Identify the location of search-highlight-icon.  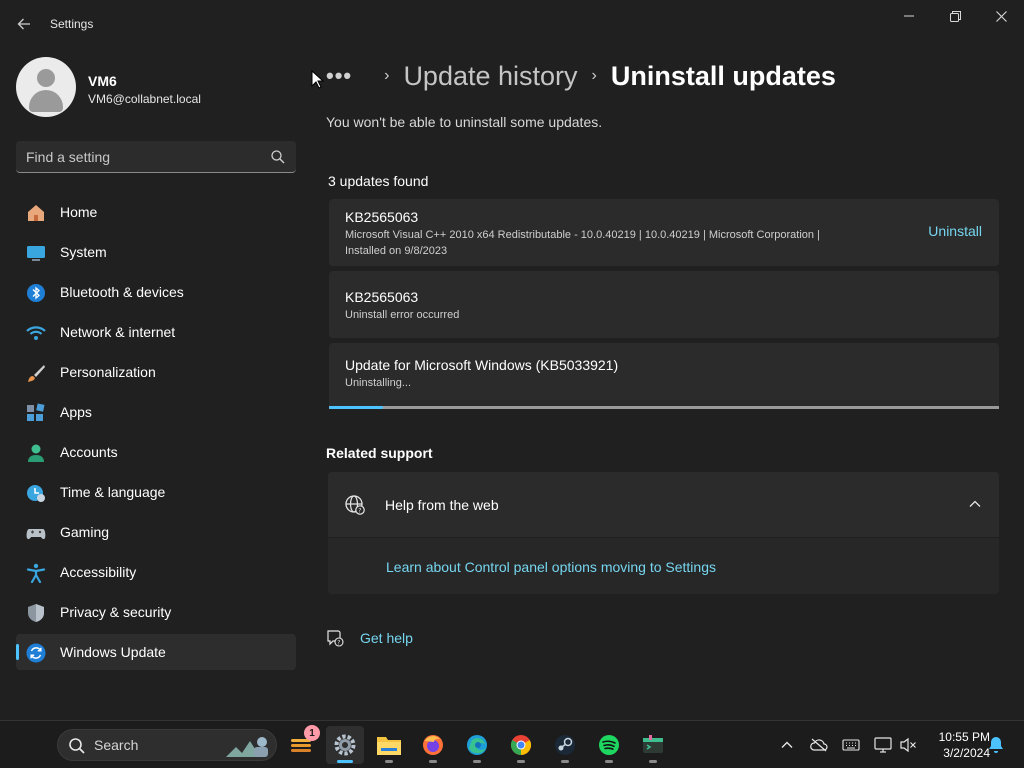
(247, 747).